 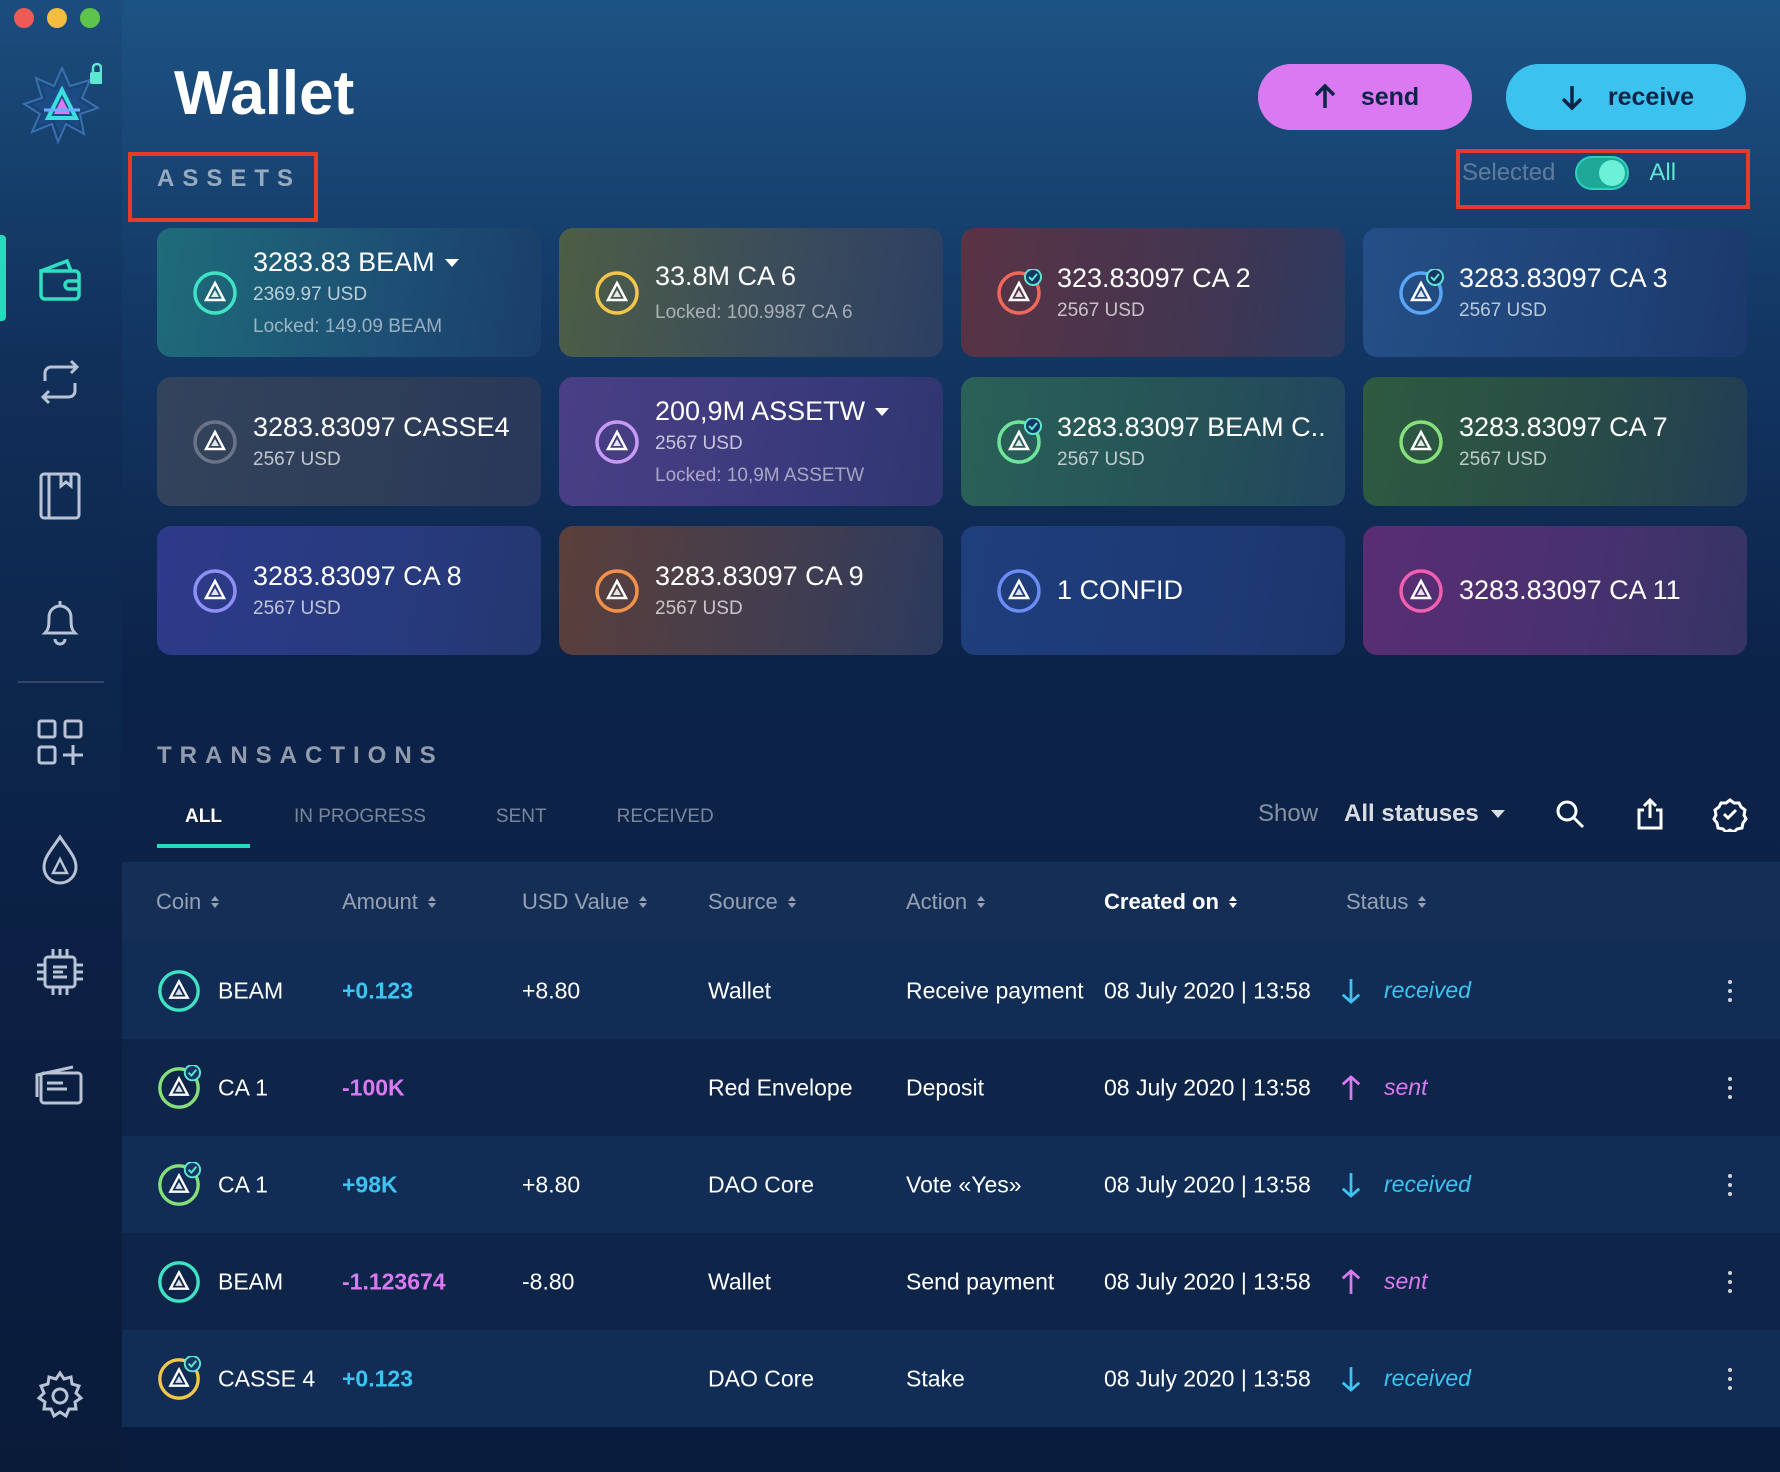 I want to click on search-button, so click(x=1572, y=816).